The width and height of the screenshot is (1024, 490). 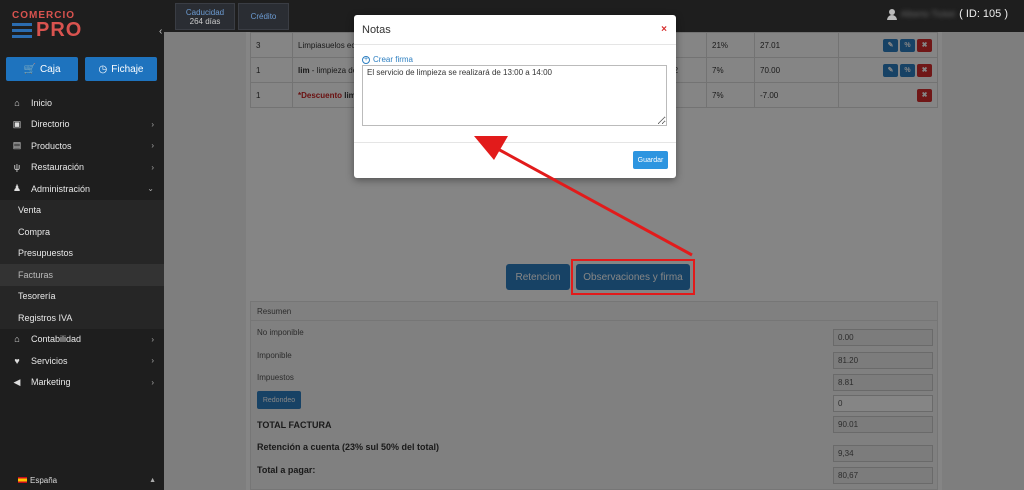 I want to click on caducidad-box: Caducidad 264 días, so click(x=205, y=16).